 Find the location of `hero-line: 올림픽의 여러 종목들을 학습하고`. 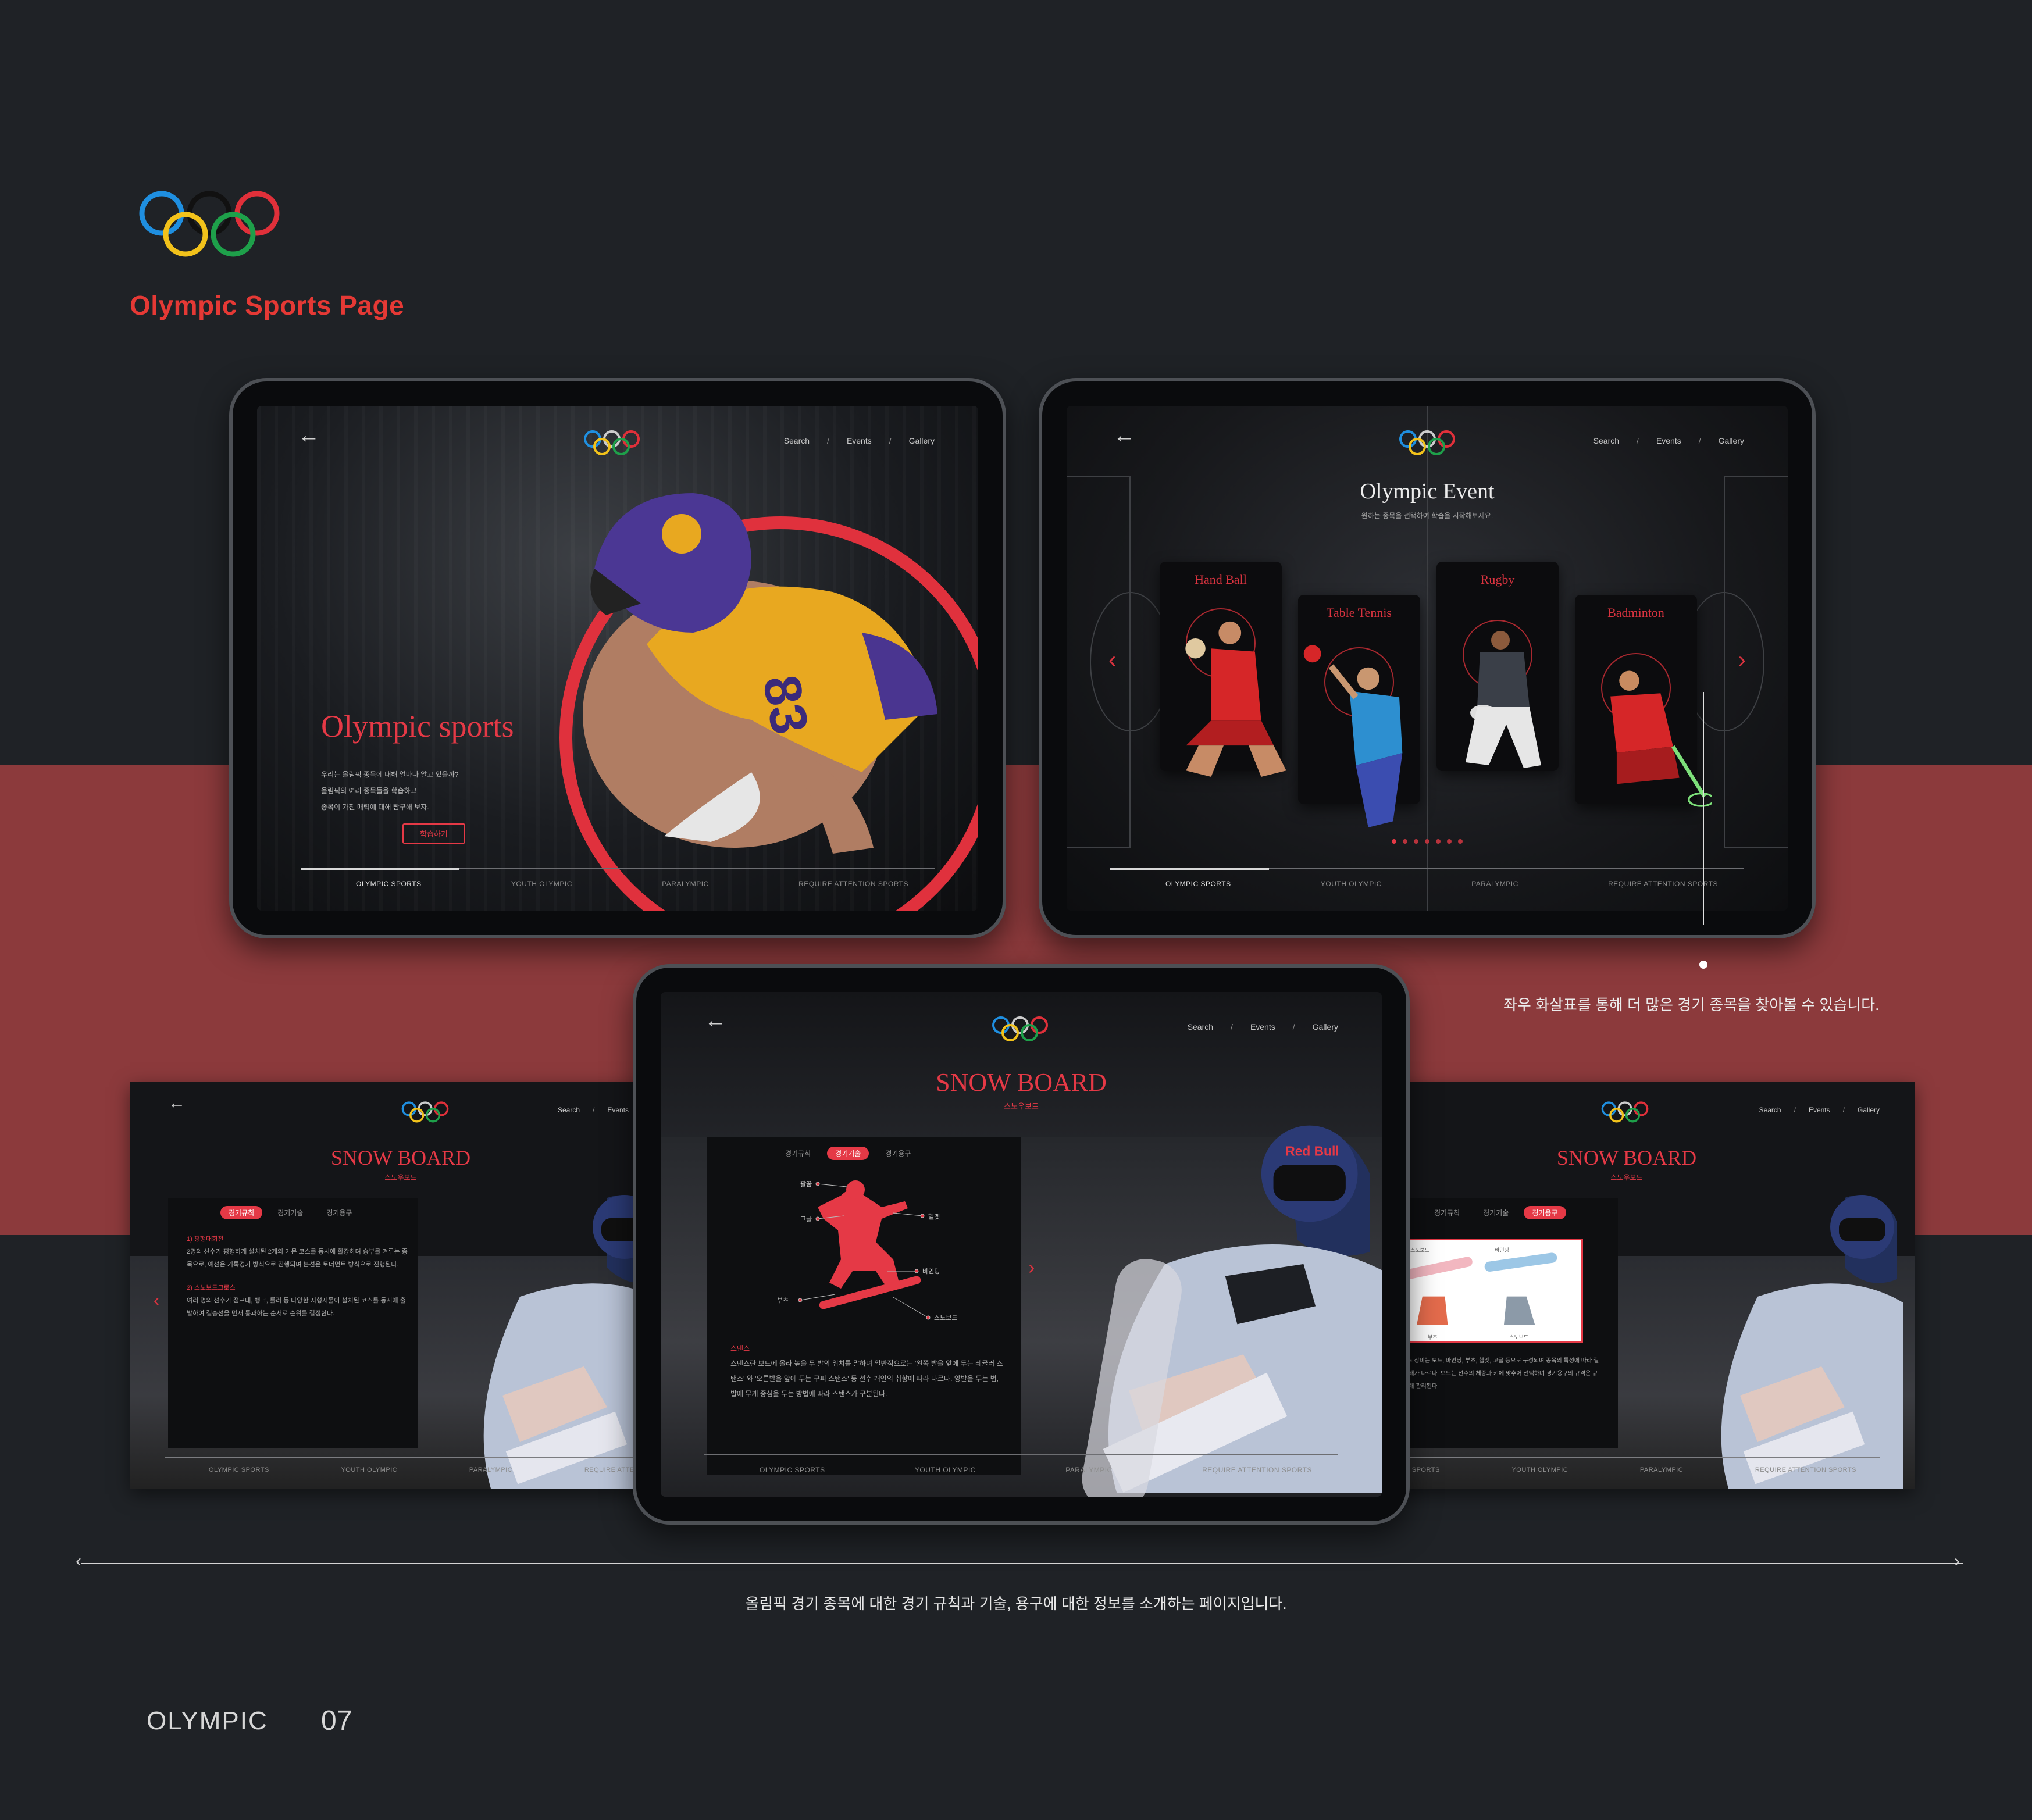

hero-line: 올림픽의 여러 종목들을 학습하고 is located at coordinates (369, 791).